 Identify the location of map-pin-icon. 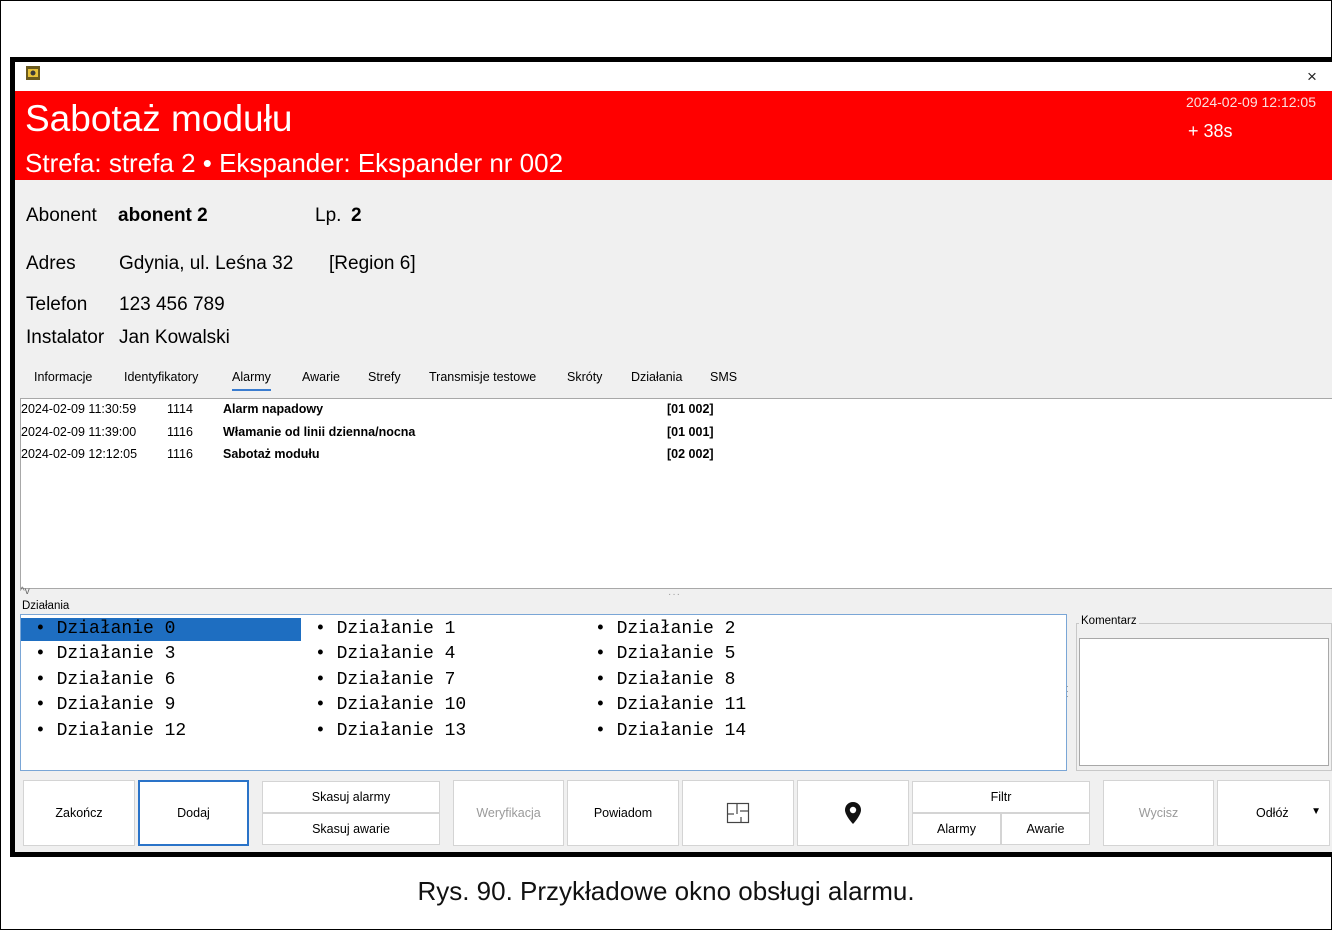
(853, 813).